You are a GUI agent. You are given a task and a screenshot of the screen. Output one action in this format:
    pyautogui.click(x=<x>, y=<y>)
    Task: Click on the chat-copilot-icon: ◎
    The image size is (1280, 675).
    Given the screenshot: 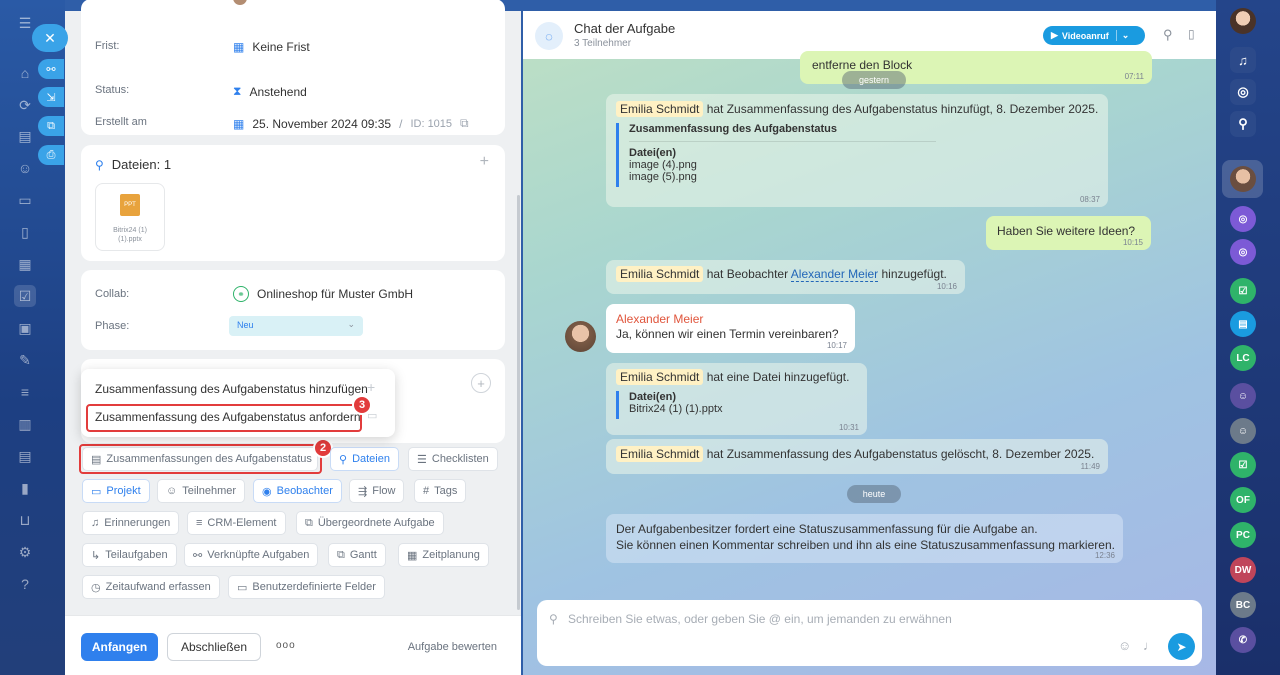 What is the action you would take?
    pyautogui.click(x=1243, y=219)
    